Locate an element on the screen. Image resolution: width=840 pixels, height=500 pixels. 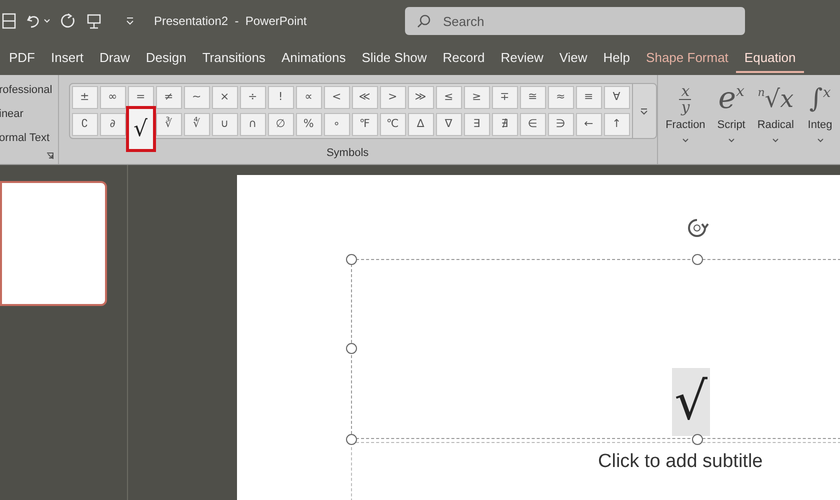
equation: √ is located at coordinates (691, 402).